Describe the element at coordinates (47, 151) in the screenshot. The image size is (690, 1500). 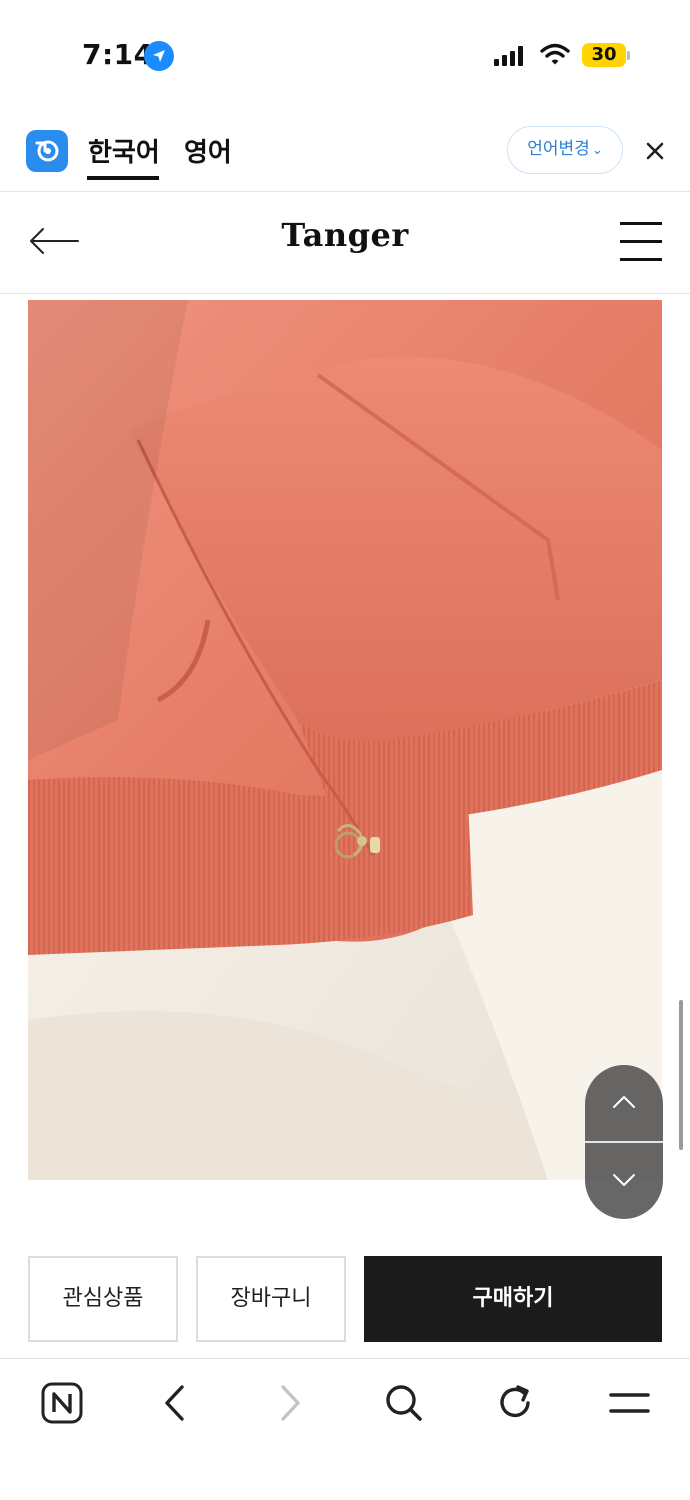
I see `translator-logo-icon` at that location.